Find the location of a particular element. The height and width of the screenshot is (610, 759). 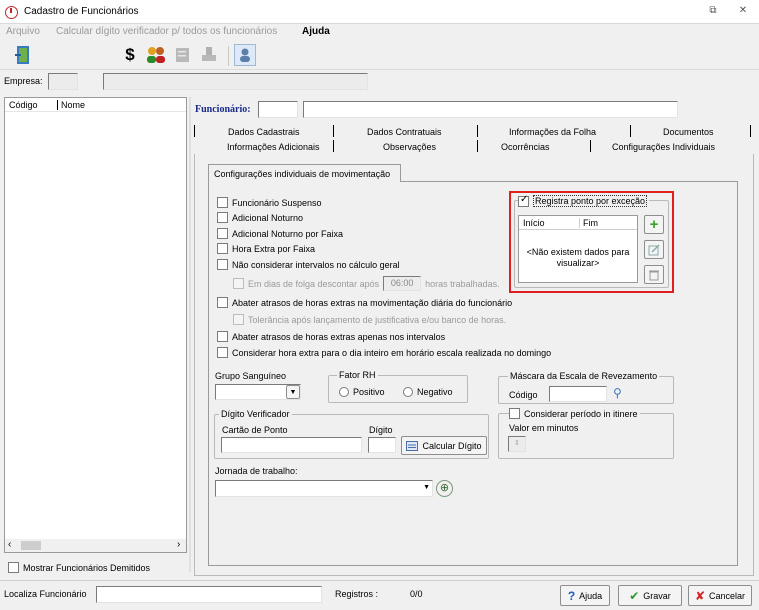

tab-dados-contratuais: Dados Contratuais is located at coordinates (404, 132).